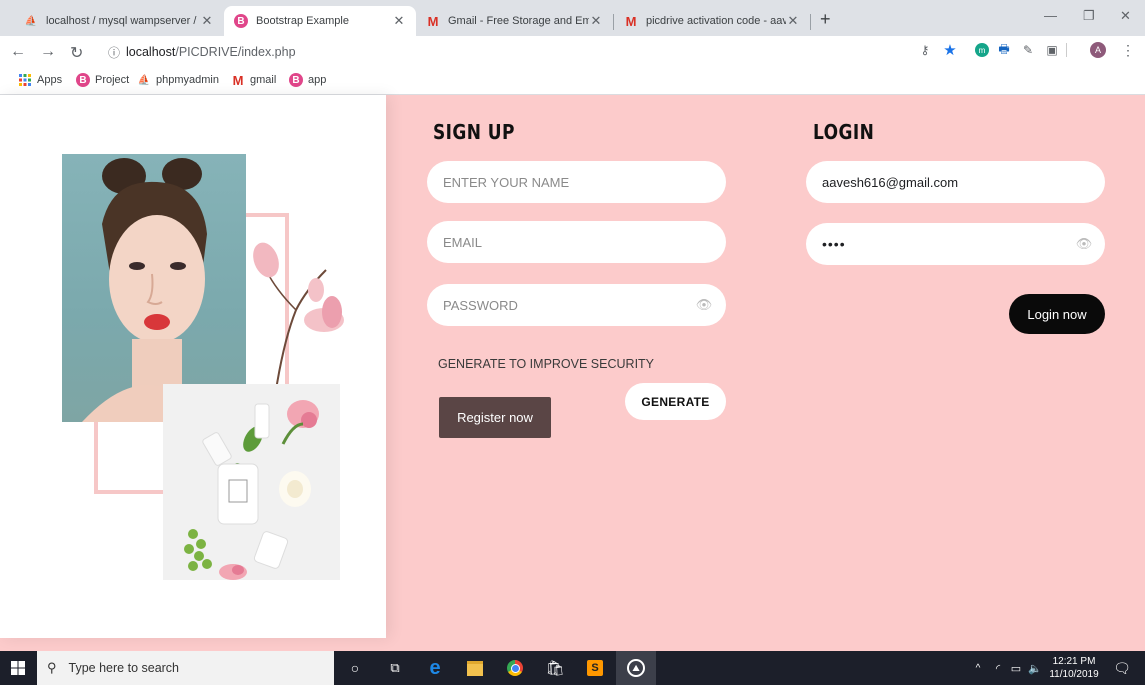 This screenshot has height=685, width=1145. What do you see at coordinates (40, 80) in the screenshot?
I see `bookmark-apps: Apps` at bounding box center [40, 80].